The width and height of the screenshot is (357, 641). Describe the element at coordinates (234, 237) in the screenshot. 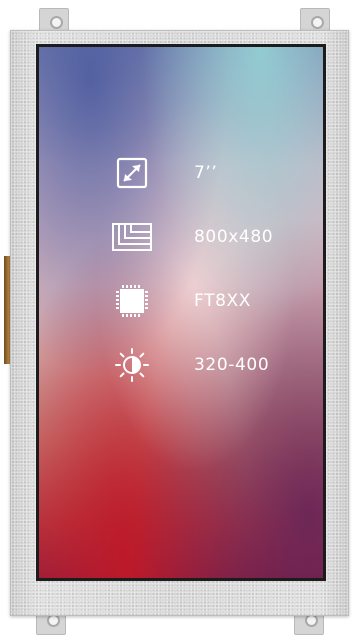

I see `spec-value-resolution: 800x480` at that location.